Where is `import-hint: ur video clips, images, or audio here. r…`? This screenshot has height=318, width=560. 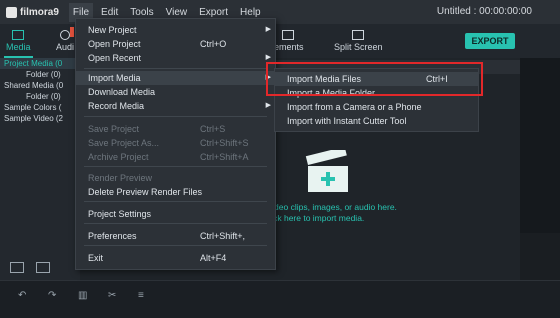
import-hint: ur video clips, images, or audio here. r… is located at coordinates (327, 213).